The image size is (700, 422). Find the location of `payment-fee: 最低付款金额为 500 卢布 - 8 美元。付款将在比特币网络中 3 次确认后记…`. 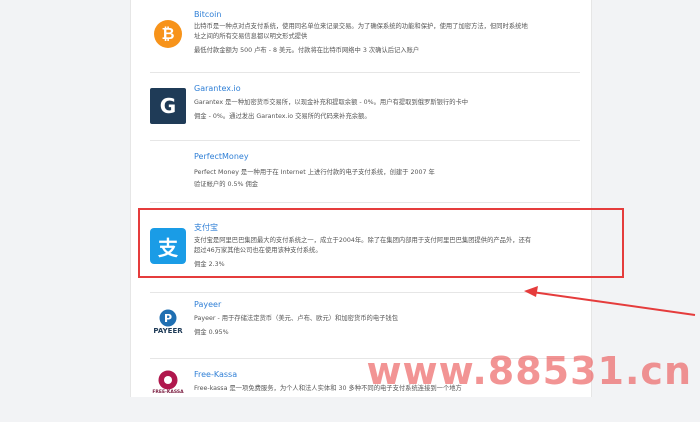

payment-fee: 最低付款金额为 500 卢布 - 8 美元。付款将在比特币网络中 3 次确认后记… is located at coordinates (307, 50).